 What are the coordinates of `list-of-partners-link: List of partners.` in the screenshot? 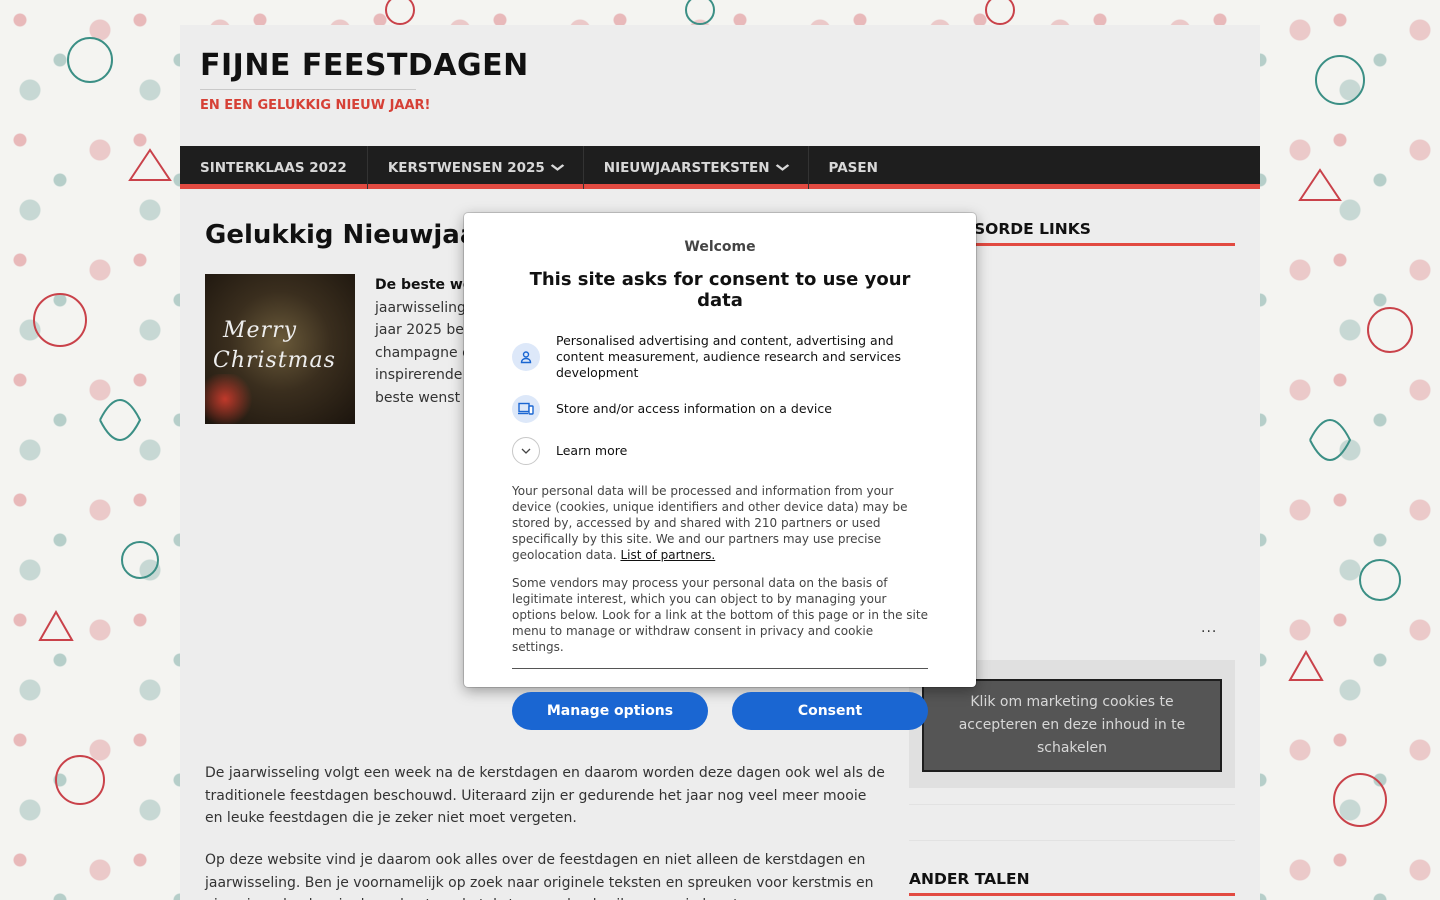 It's located at (667, 555).